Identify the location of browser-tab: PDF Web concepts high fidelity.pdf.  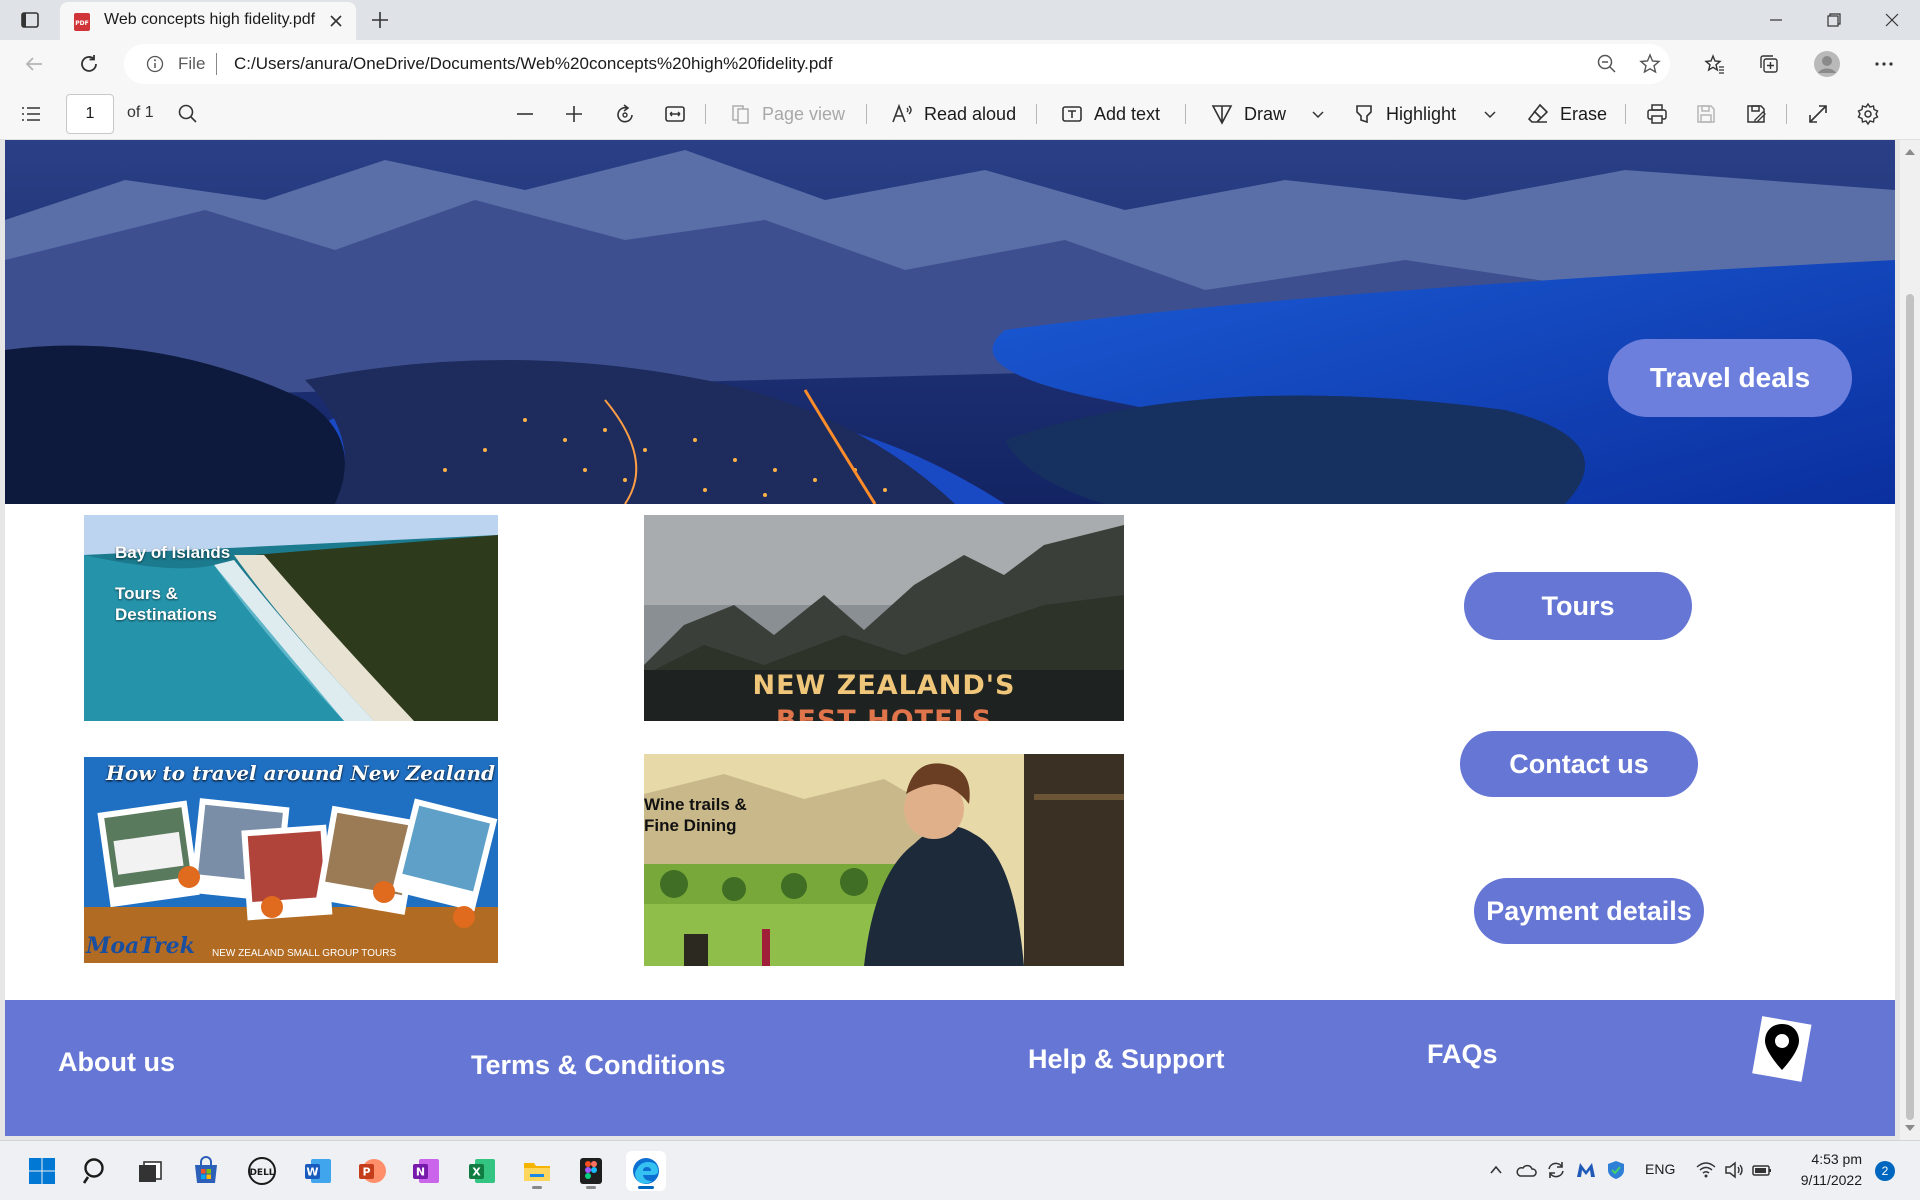
(208, 21).